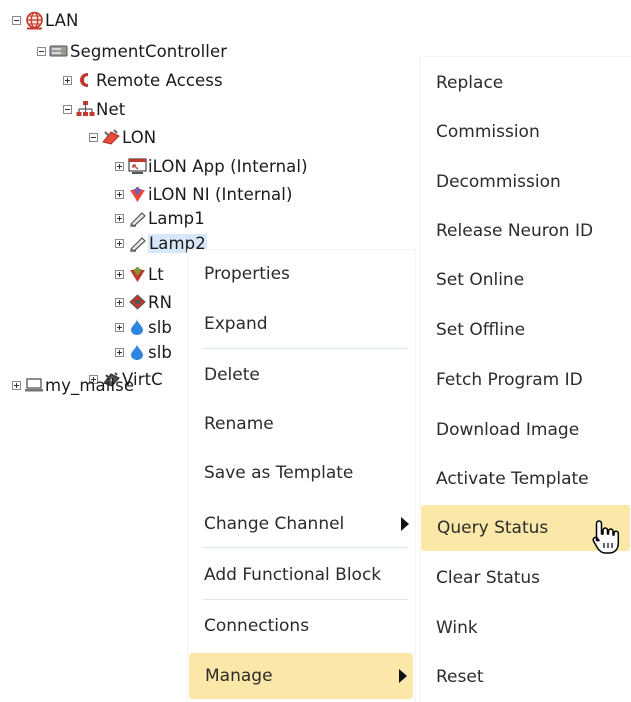  What do you see at coordinates (232, 375) in the screenshot?
I see `menu-item-label: Delete` at bounding box center [232, 375].